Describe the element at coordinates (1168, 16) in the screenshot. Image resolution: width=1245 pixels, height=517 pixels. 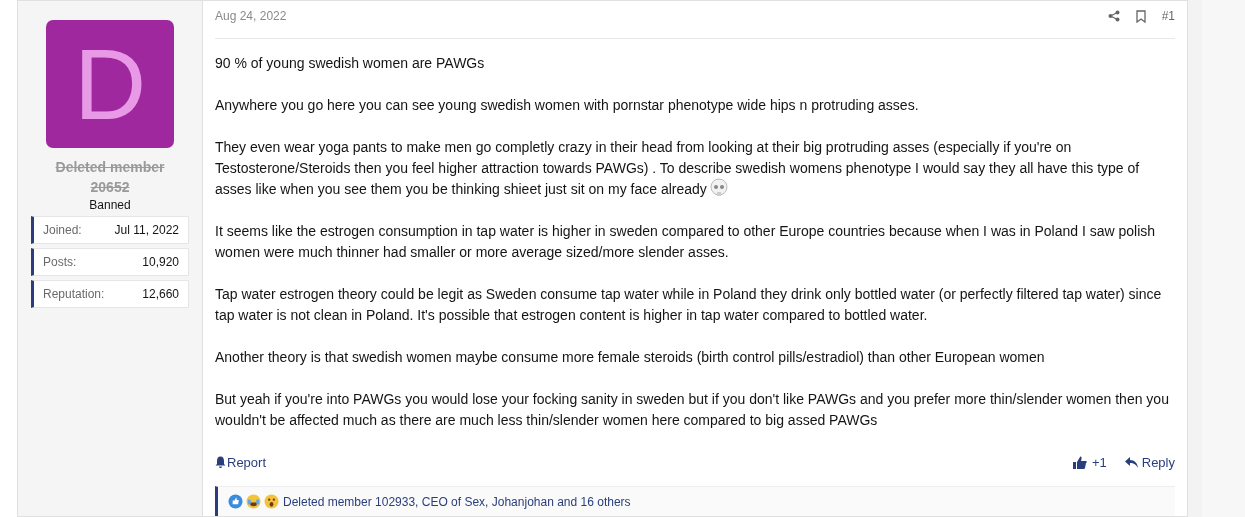
I see `post-number: #1` at that location.